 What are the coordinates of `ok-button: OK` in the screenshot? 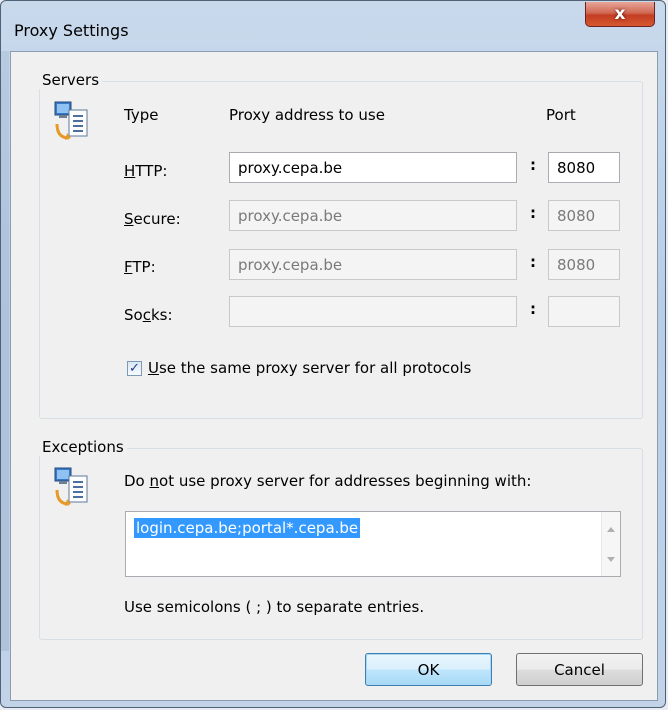 It's located at (428, 669).